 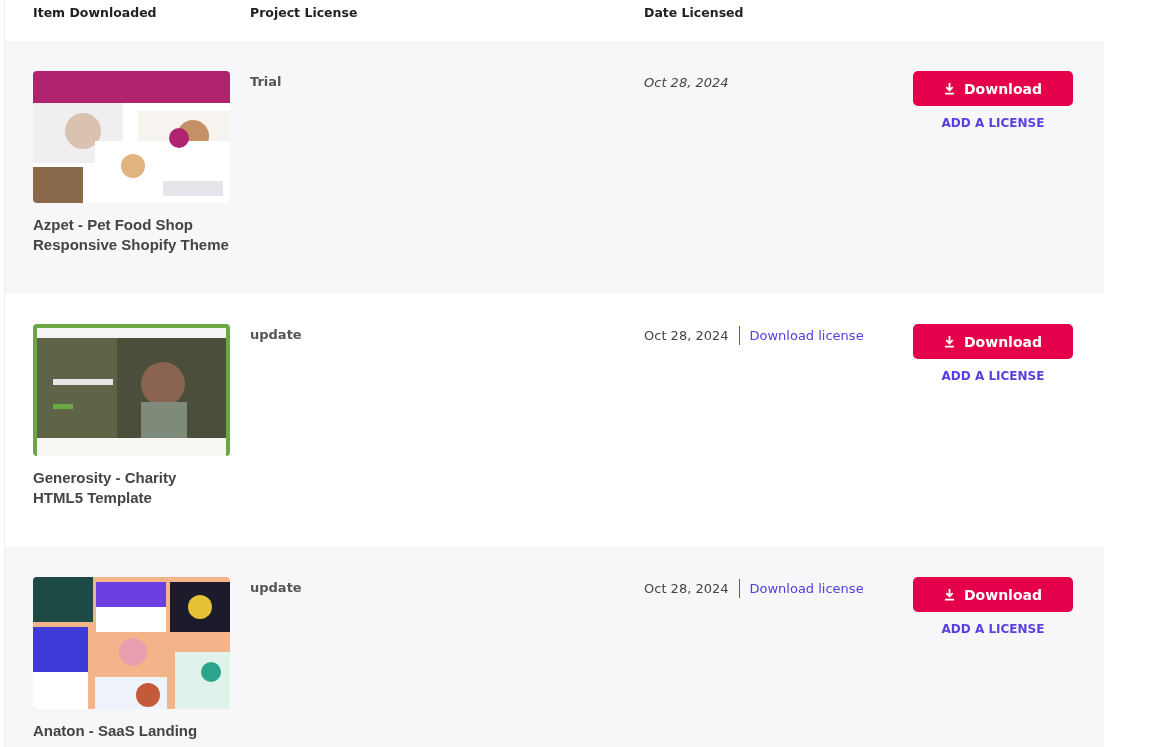 What do you see at coordinates (105, 488) in the screenshot?
I see `item-title: Generosity - Charity HTML5 Template` at bounding box center [105, 488].